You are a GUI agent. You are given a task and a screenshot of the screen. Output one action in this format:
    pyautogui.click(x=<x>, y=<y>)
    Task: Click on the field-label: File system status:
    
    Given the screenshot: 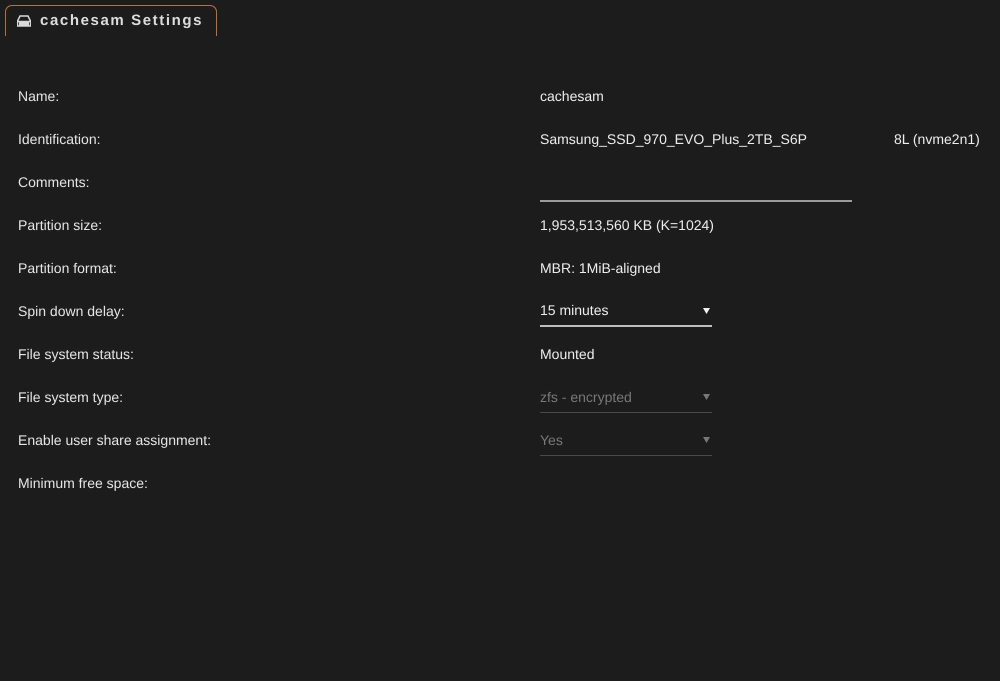 What is the action you would take?
    pyautogui.click(x=76, y=354)
    